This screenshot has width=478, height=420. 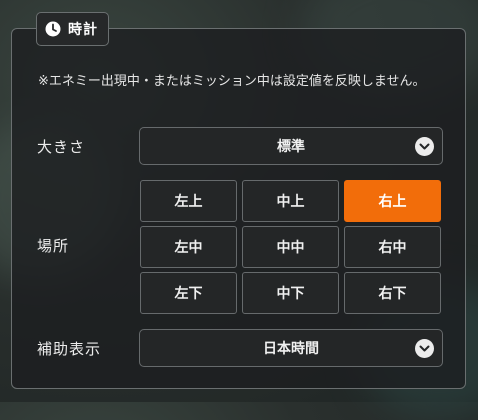 What do you see at coordinates (83, 30) in the screenshot?
I see `panel-title: 時計` at bounding box center [83, 30].